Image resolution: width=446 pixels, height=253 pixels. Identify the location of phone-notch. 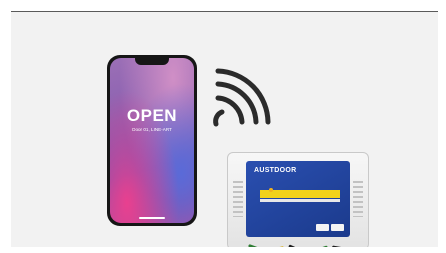
(152, 61).